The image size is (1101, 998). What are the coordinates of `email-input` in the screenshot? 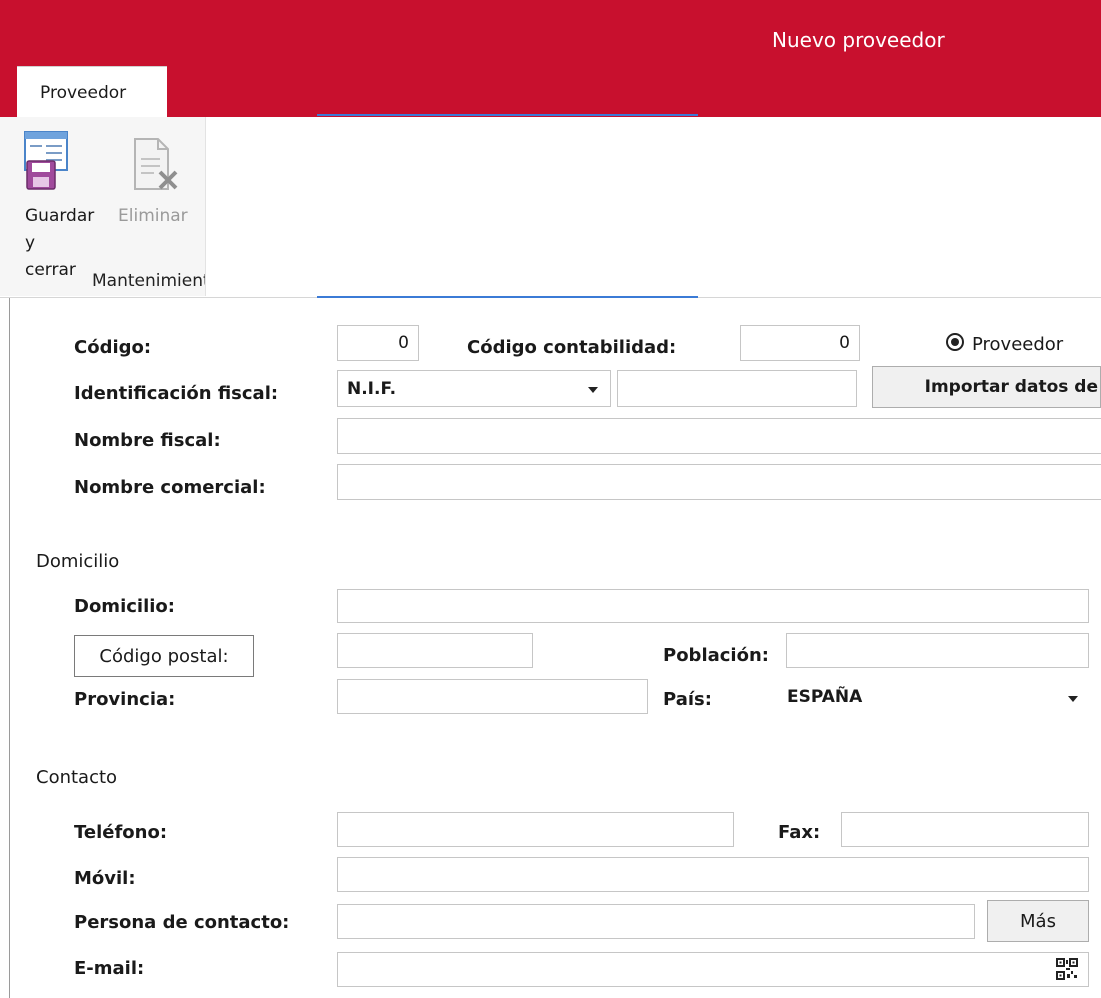 It's located at (713, 969).